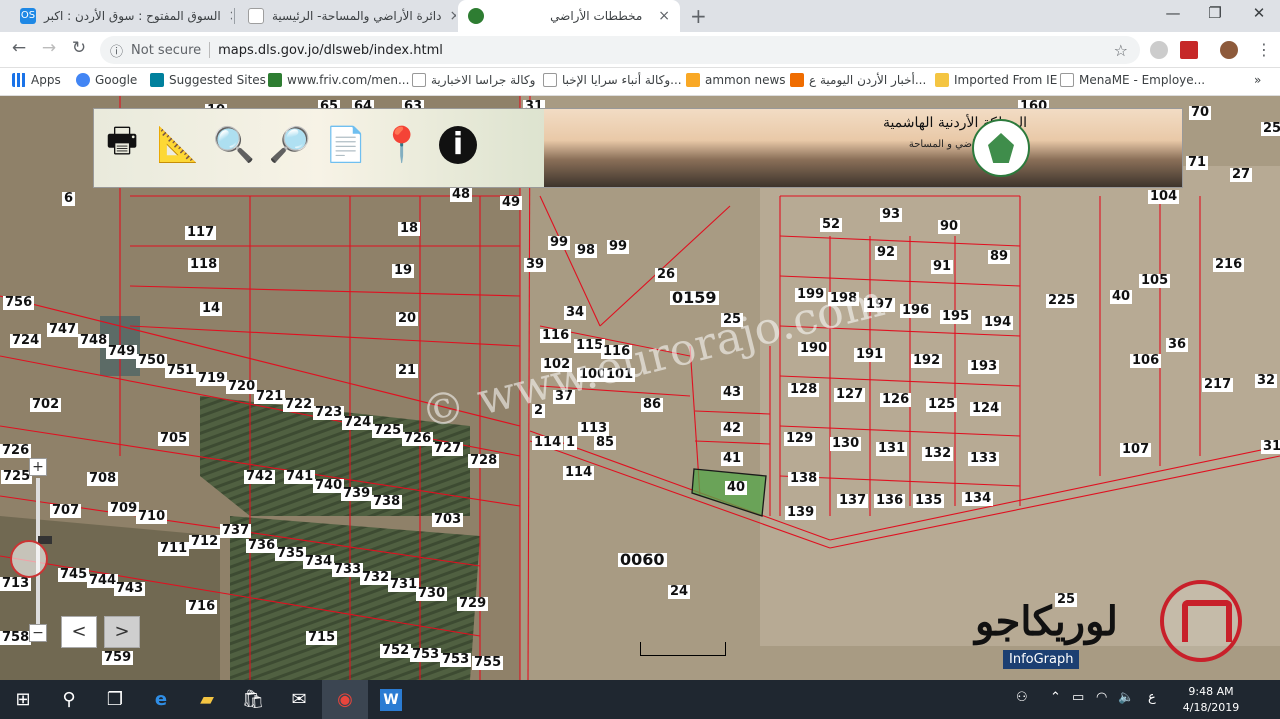  Describe the element at coordinates (1067, 80) in the screenshot. I see `page-icon` at that location.